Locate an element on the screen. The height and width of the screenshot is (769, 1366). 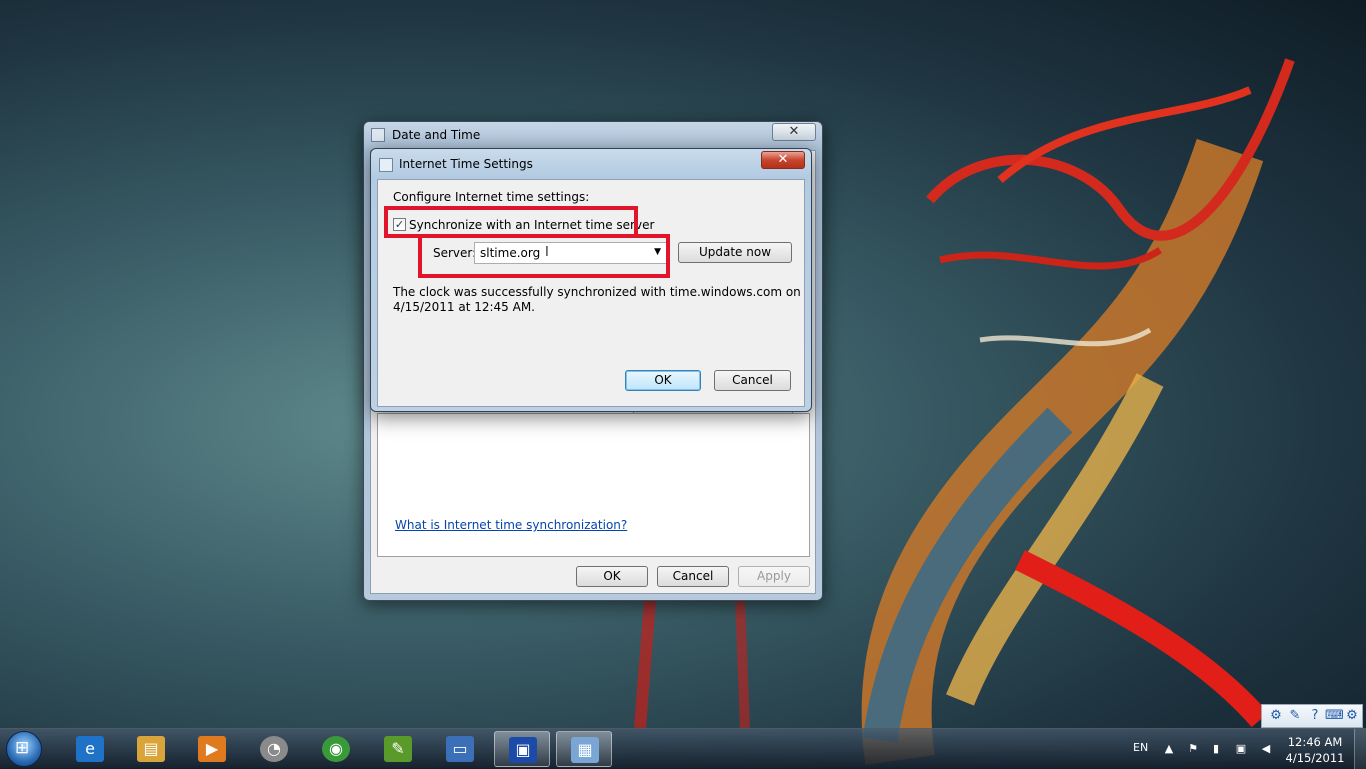
folder-icon: ▤ is located at coordinates (151, 749).